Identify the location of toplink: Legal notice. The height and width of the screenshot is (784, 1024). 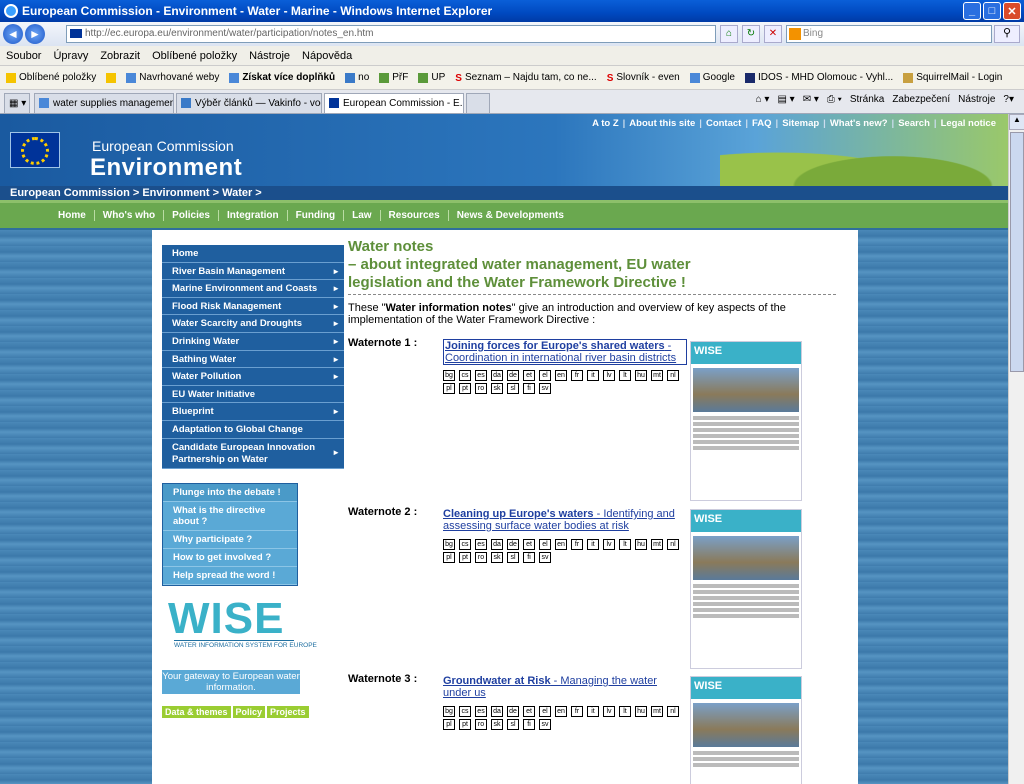
(968, 123).